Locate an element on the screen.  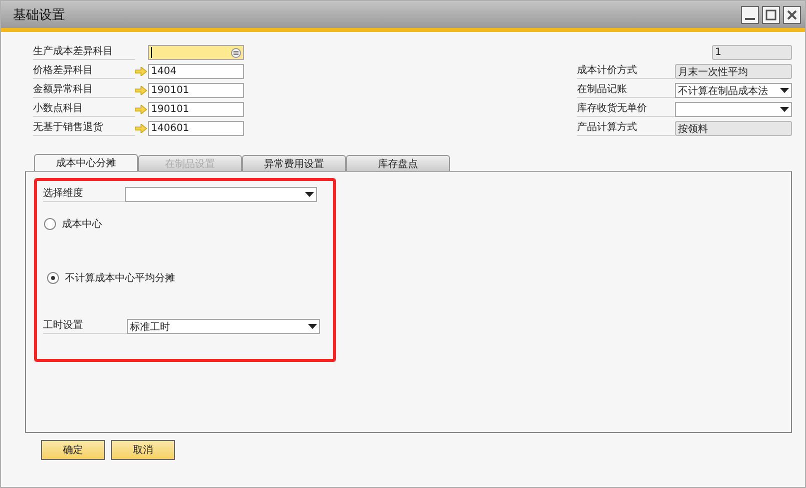
input-field: 1404 is located at coordinates (196, 71).